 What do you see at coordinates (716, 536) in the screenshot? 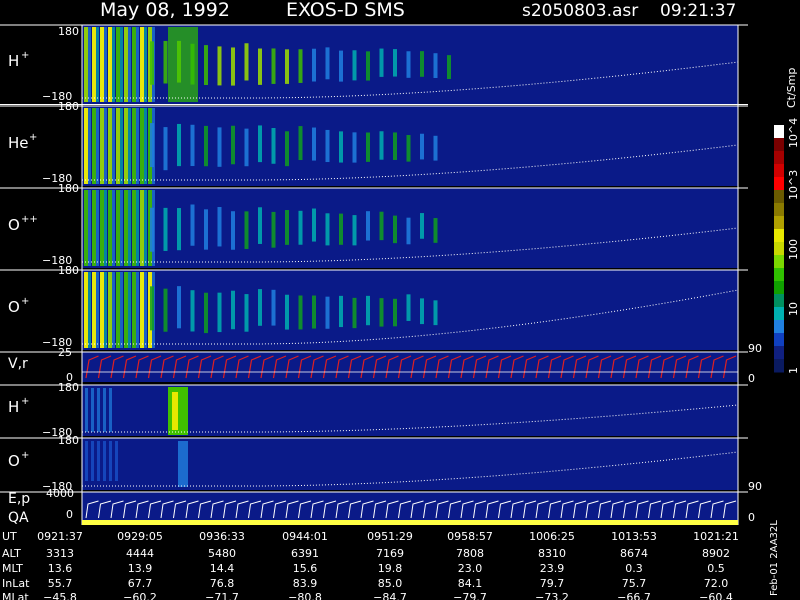
I see `table-cell: 1021:21` at bounding box center [716, 536].